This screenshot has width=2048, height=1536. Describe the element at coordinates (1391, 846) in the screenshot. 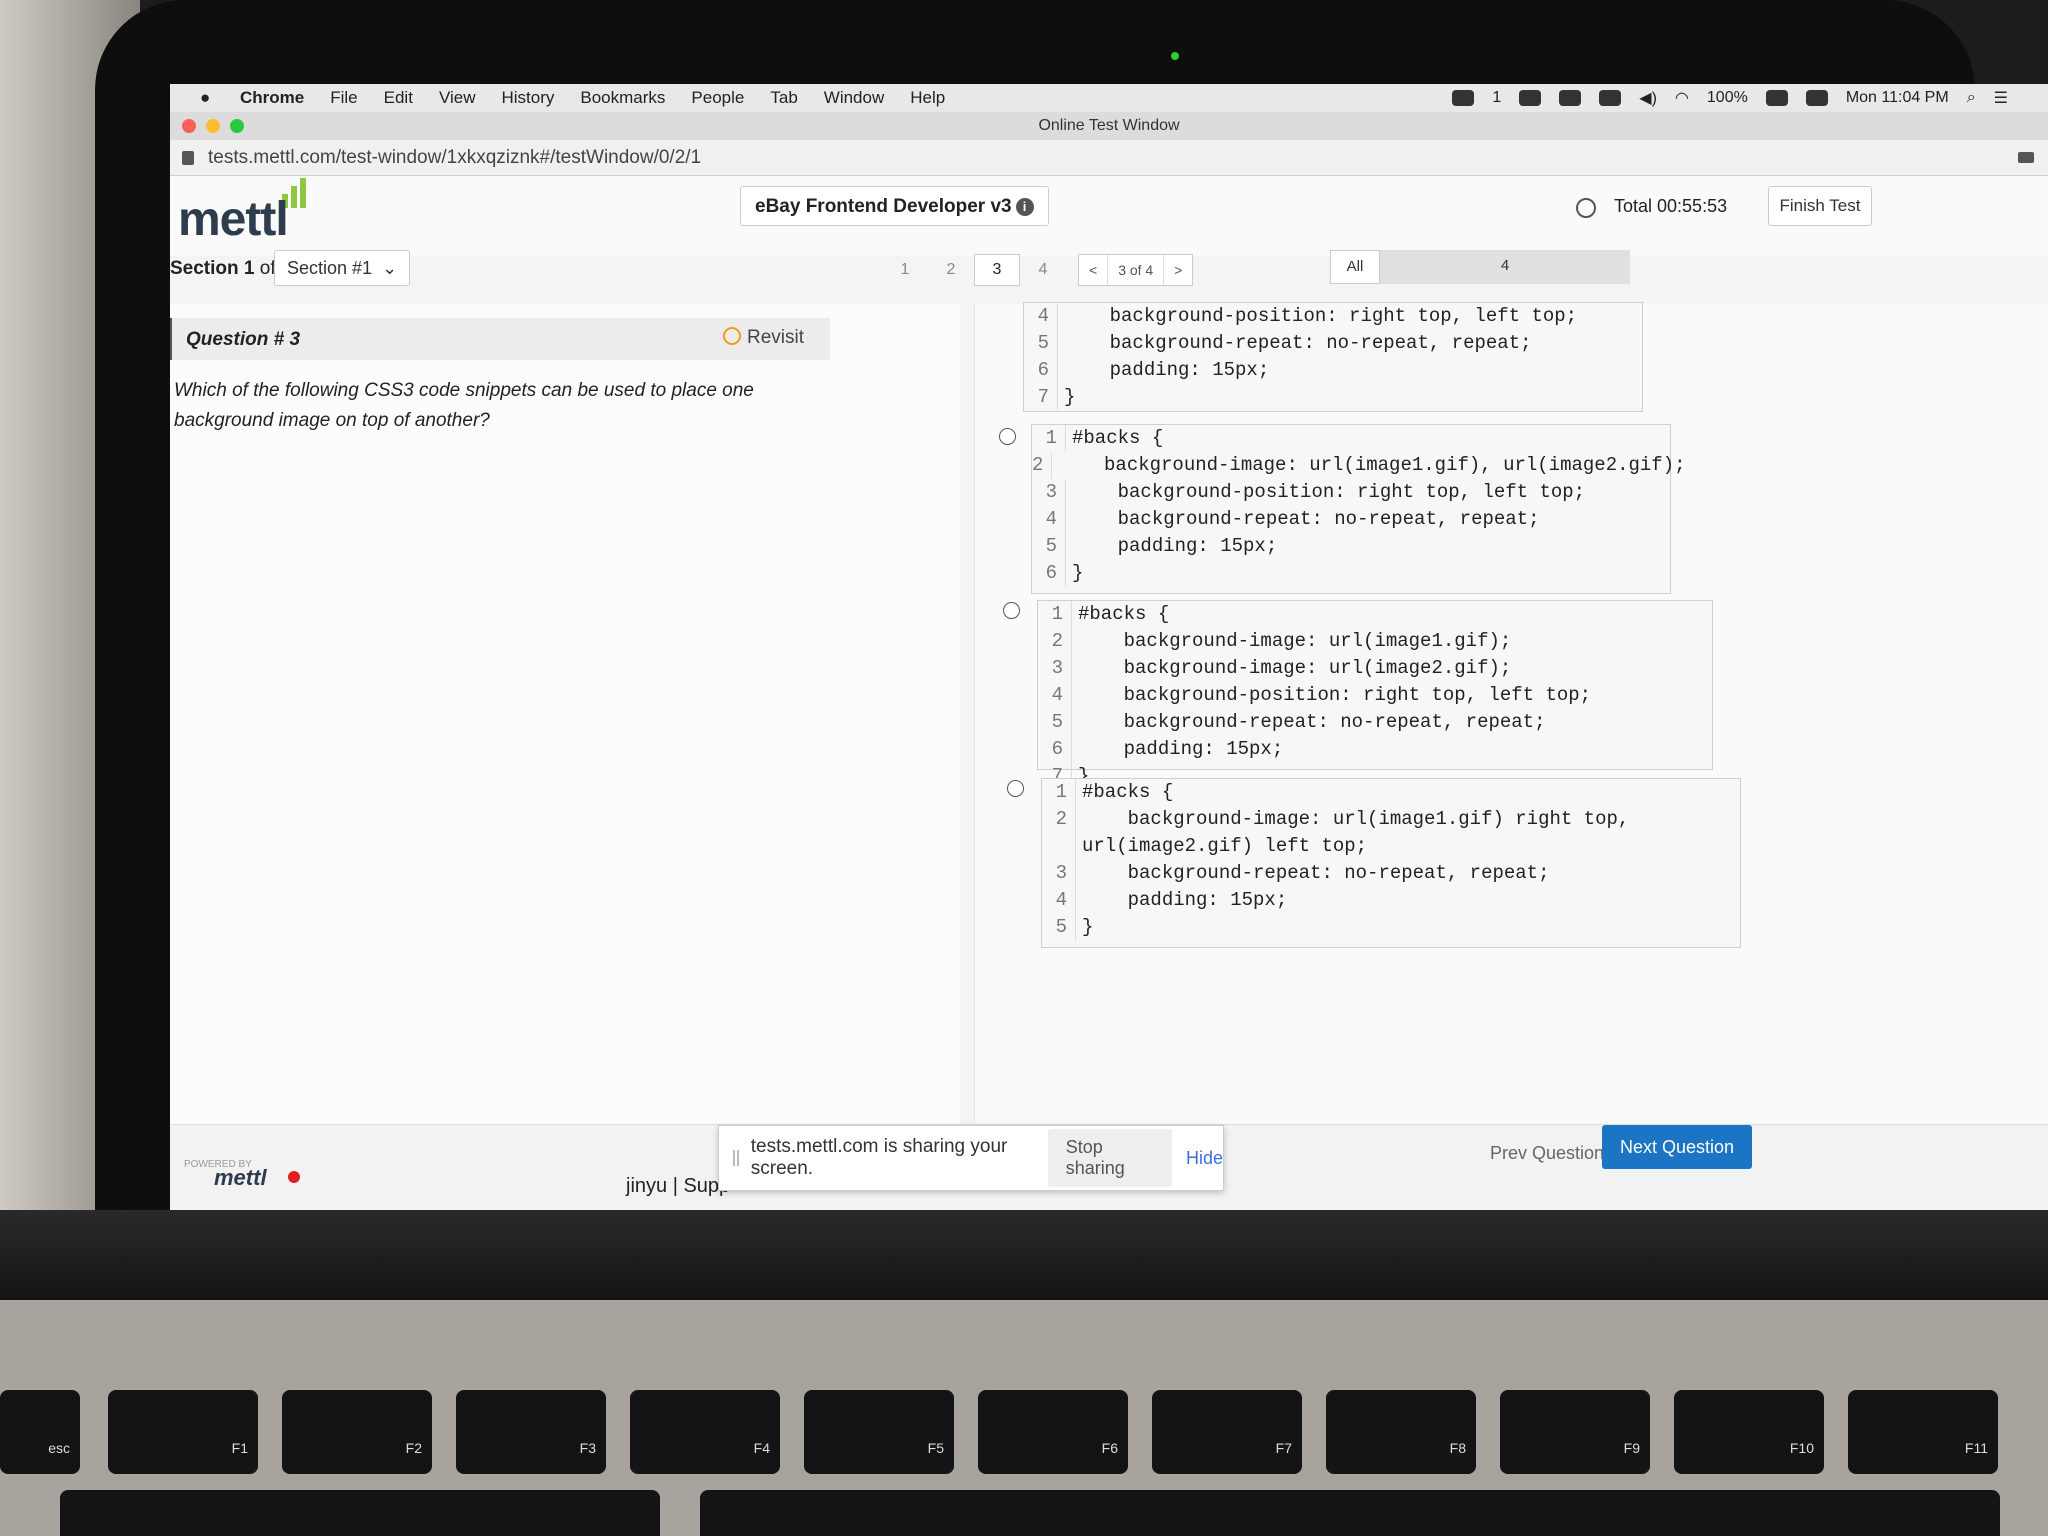

I see `code-line: url(image2.gif) left top;` at that location.